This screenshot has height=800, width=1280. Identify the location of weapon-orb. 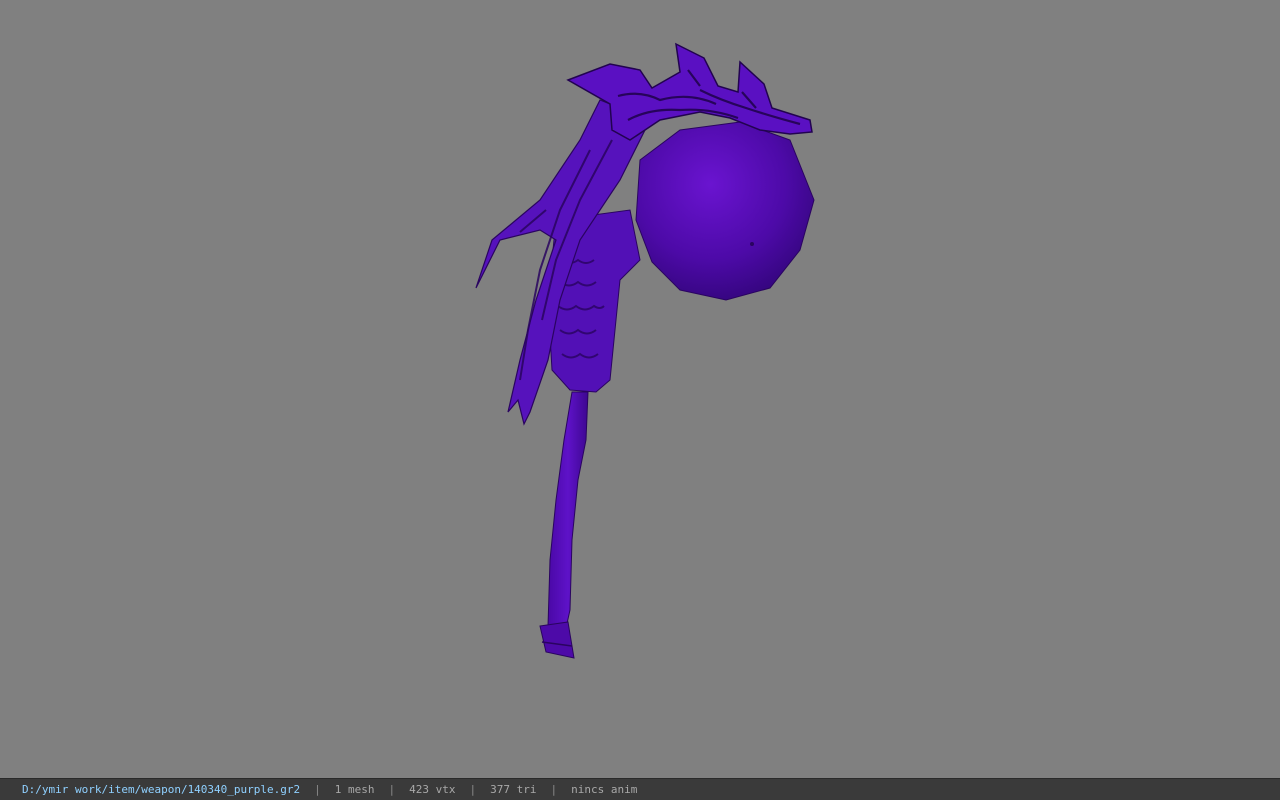
(725, 211).